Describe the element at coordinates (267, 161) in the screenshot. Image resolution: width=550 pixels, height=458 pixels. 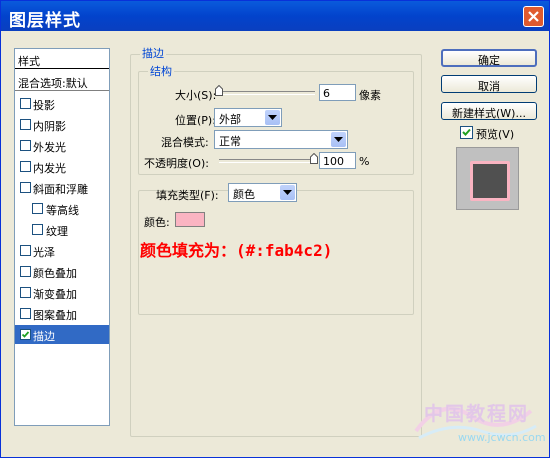
I see `opacity-slider-track` at that location.